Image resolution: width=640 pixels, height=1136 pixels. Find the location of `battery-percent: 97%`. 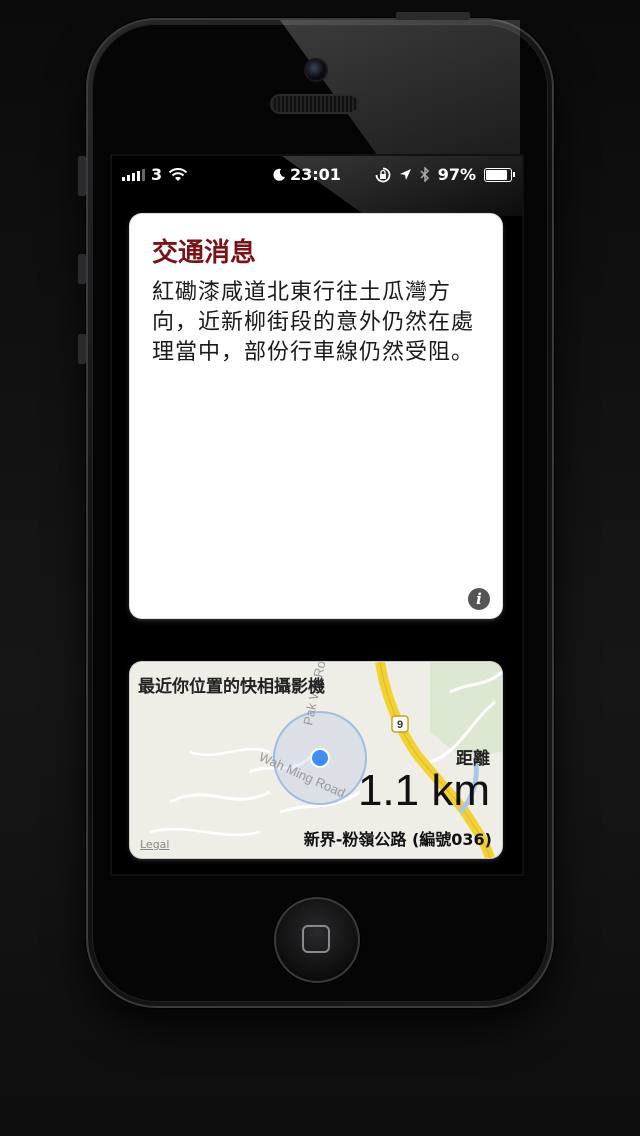

battery-percent: 97% is located at coordinates (456, 174).